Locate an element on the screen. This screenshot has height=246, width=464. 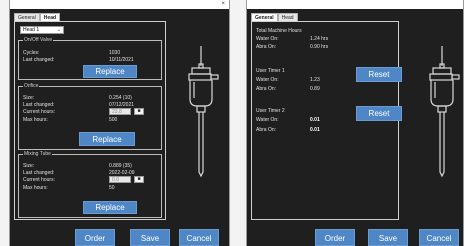
mixing-tube-current-hours-input: 0.0 is located at coordinates (120, 179).